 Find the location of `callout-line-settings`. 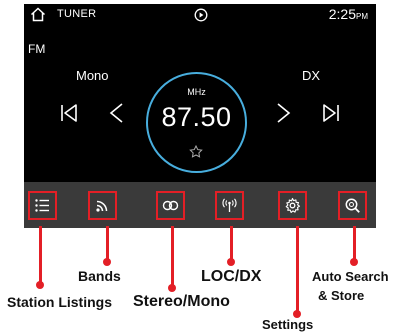

callout-line-settings is located at coordinates (297, 270).